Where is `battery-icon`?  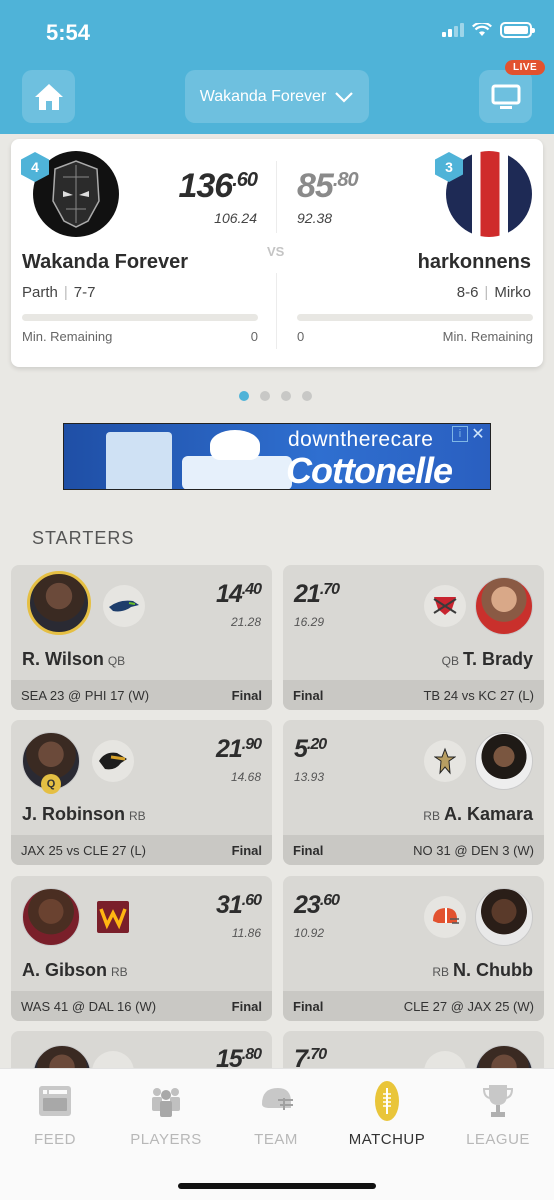
battery-icon is located at coordinates (517, 30).